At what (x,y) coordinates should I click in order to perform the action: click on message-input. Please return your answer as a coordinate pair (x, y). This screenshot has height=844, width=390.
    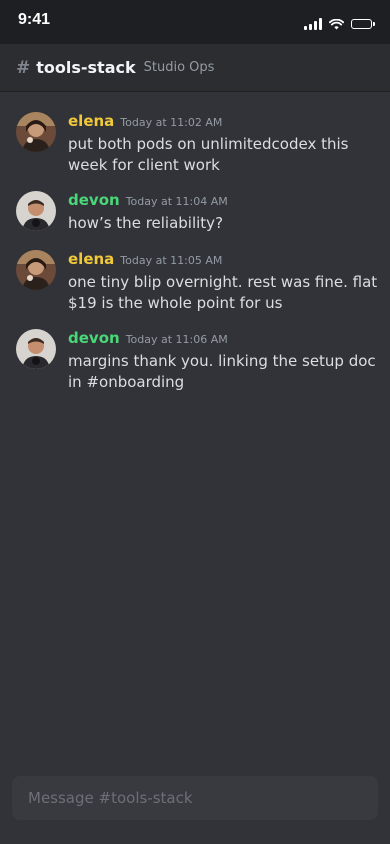
    Looking at the image, I should click on (202, 798).